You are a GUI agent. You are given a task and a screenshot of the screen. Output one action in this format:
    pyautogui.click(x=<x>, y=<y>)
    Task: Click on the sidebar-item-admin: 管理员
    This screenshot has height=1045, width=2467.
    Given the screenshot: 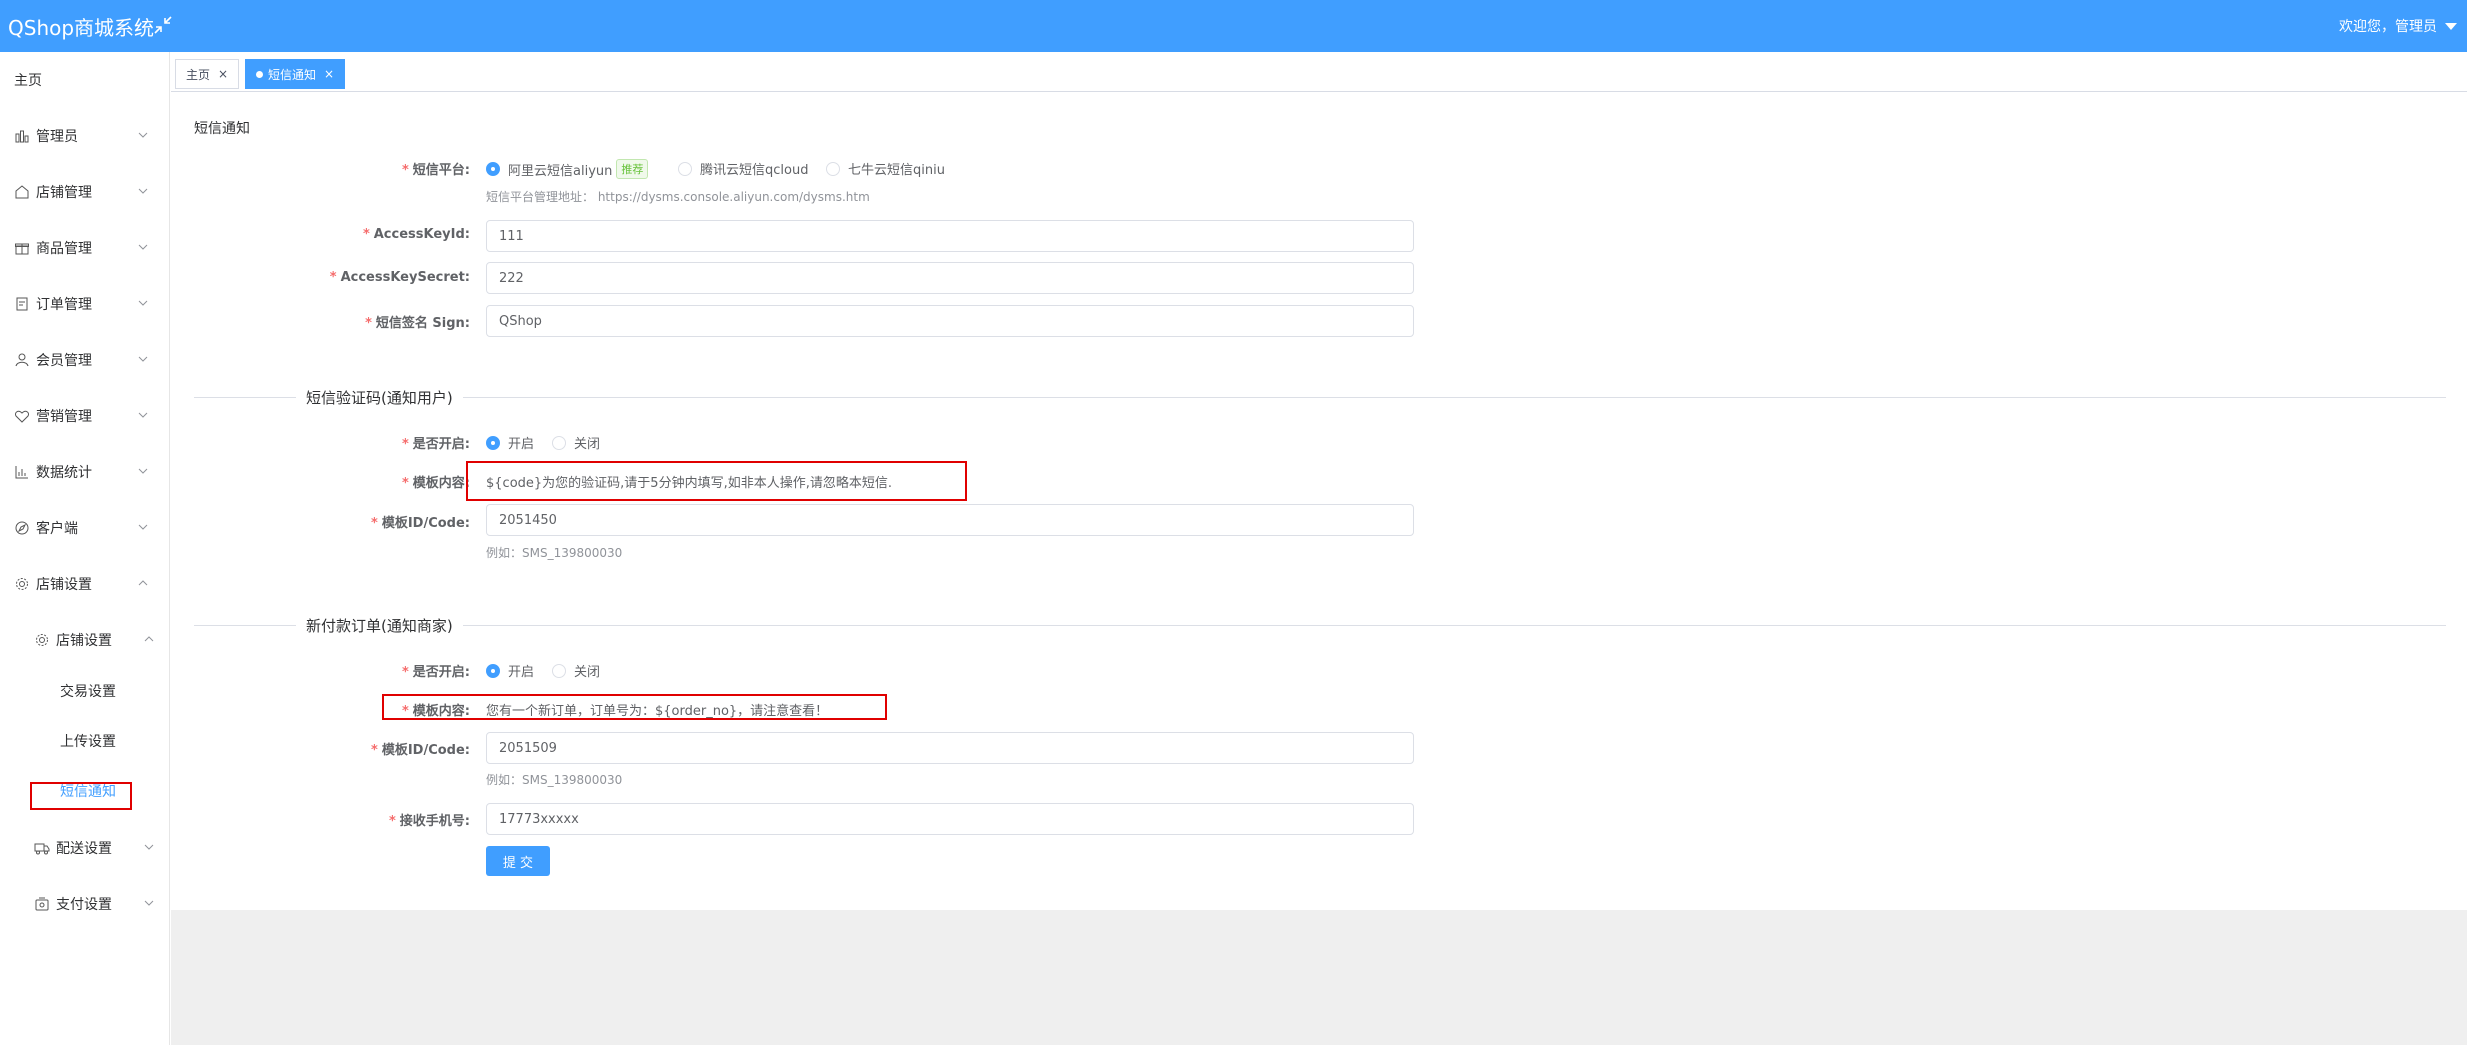 What is the action you would take?
    pyautogui.click(x=85, y=136)
    